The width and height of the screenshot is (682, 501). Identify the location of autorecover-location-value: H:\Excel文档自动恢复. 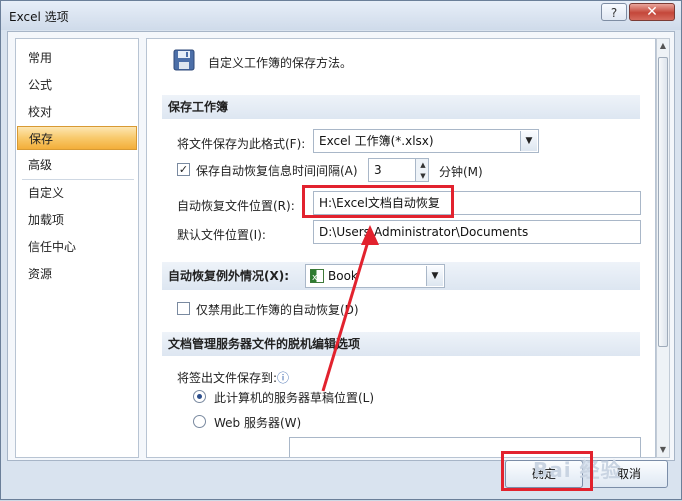
(379, 203).